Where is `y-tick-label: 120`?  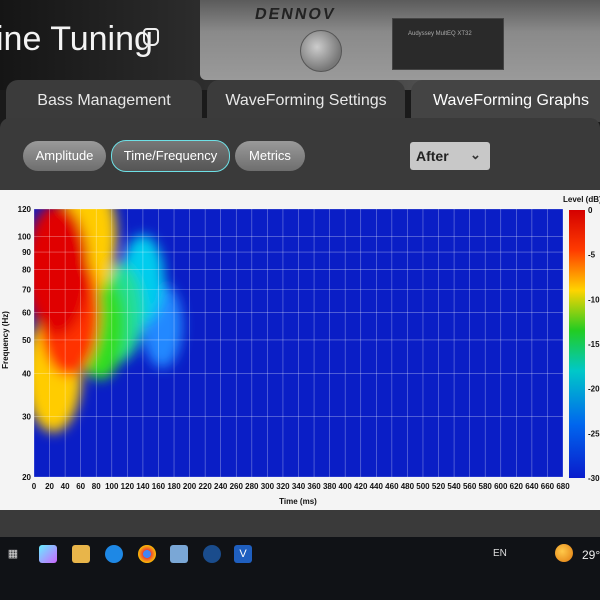
y-tick-label: 120 is located at coordinates (25, 209).